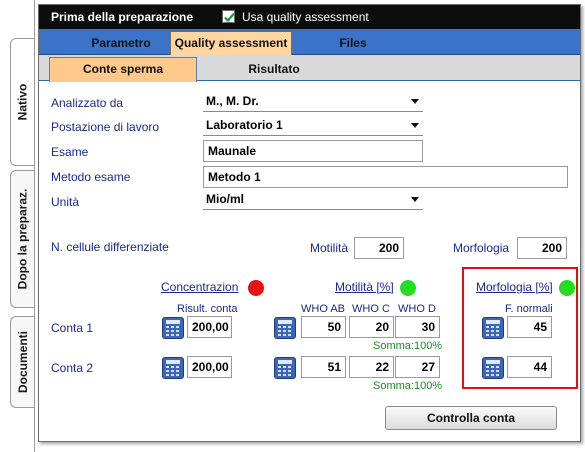  What do you see at coordinates (207, 309) in the screenshot?
I see `risult-conta-header: Risult. conta` at bounding box center [207, 309].